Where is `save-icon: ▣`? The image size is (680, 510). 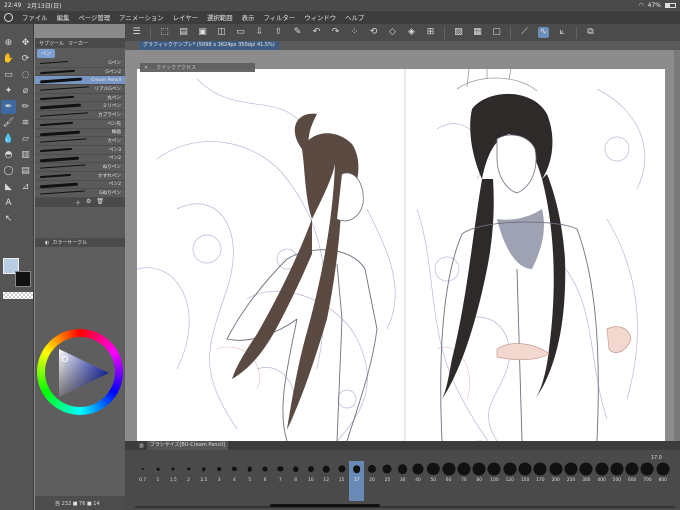
save-icon: ▣ is located at coordinates (202, 32).